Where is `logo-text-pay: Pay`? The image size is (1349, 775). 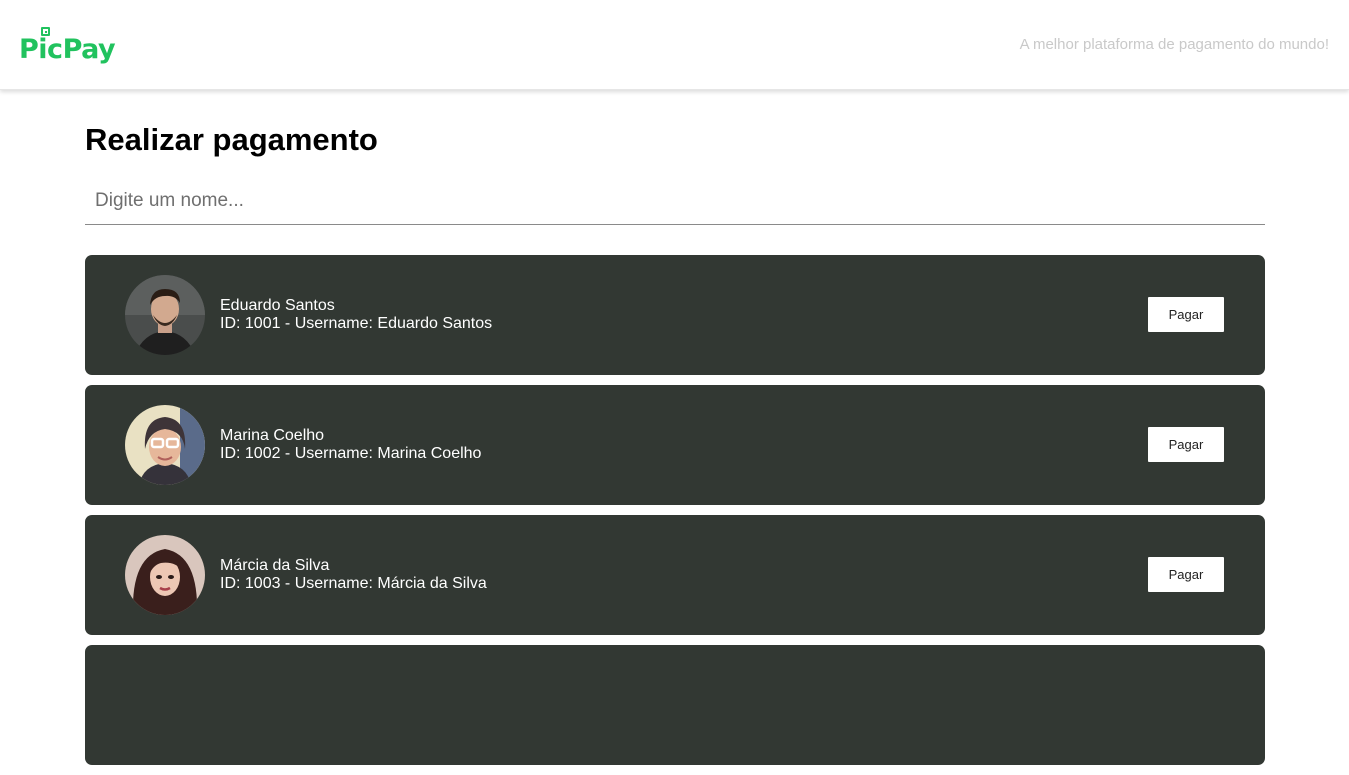 logo-text-pay: Pay is located at coordinates (89, 49).